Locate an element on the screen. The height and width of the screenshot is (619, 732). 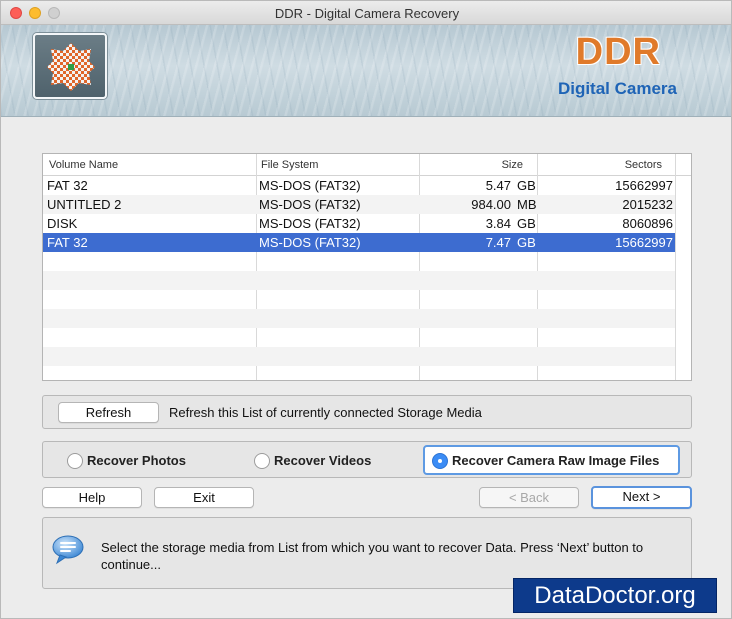
column-header-size: Size is located at coordinates (473, 165).